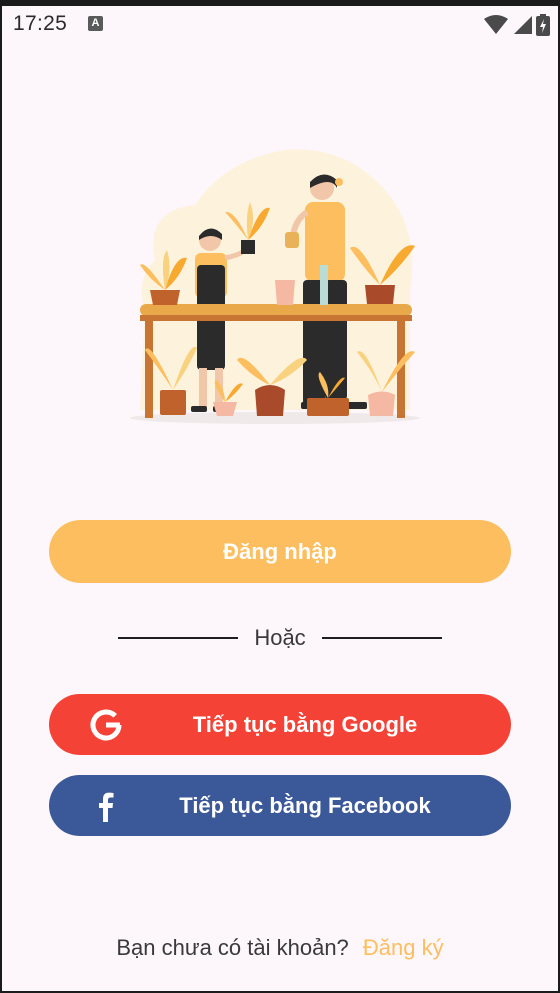  I want to click on google-button-label: Tiếp tục bằng Google, so click(305, 724).